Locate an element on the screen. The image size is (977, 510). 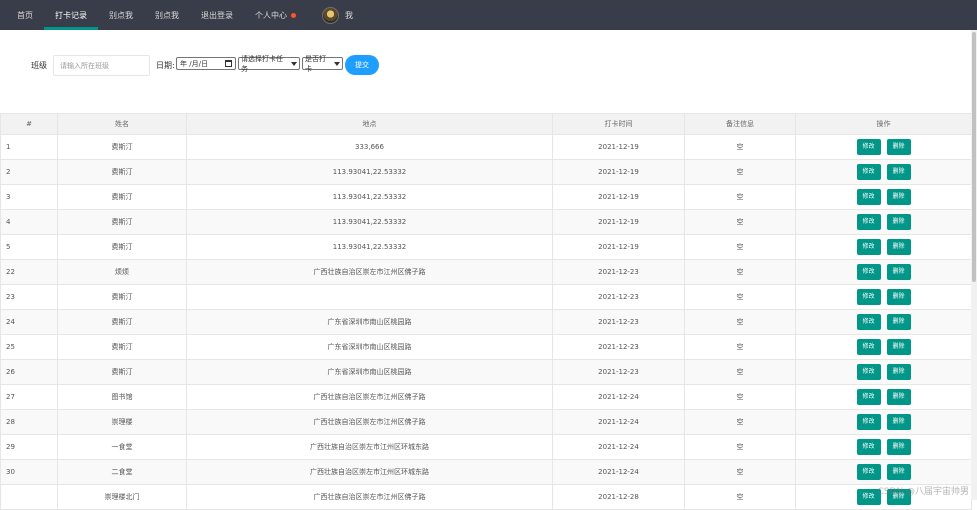
nav-item-logout: 退出登录 is located at coordinates (217, 15).